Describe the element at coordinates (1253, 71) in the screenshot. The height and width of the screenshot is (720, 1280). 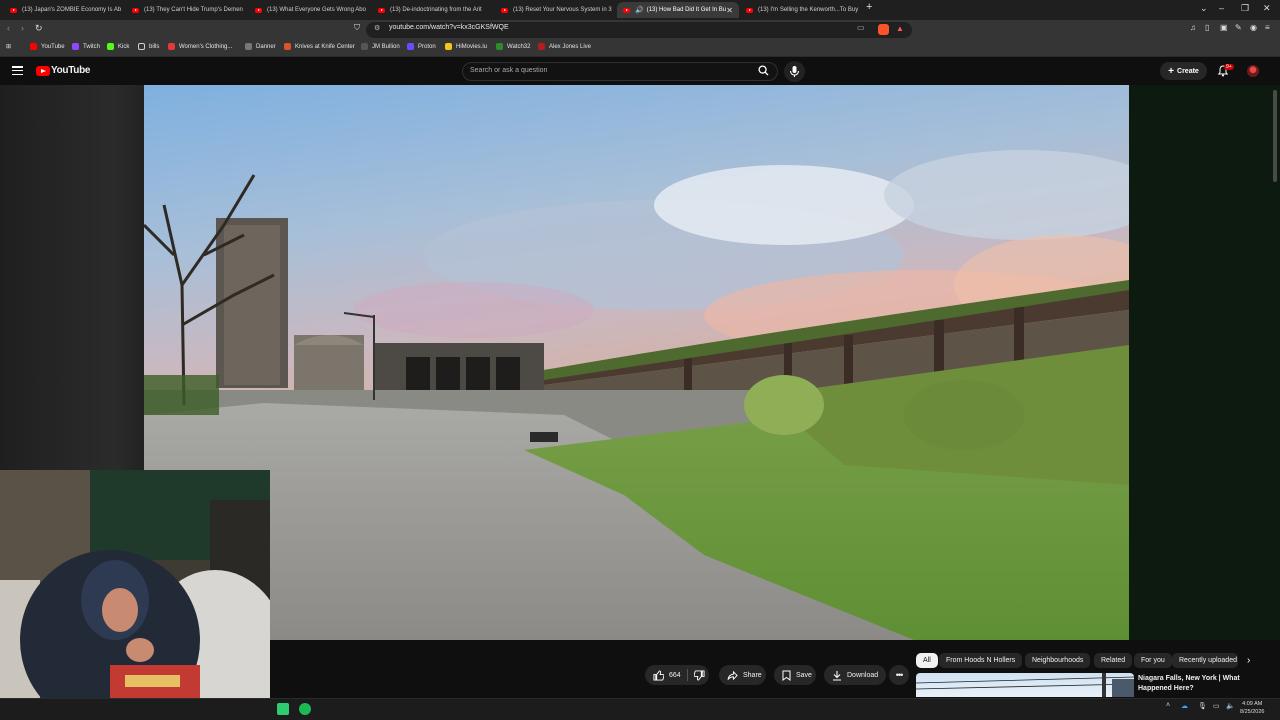
I see `account-avatar` at that location.